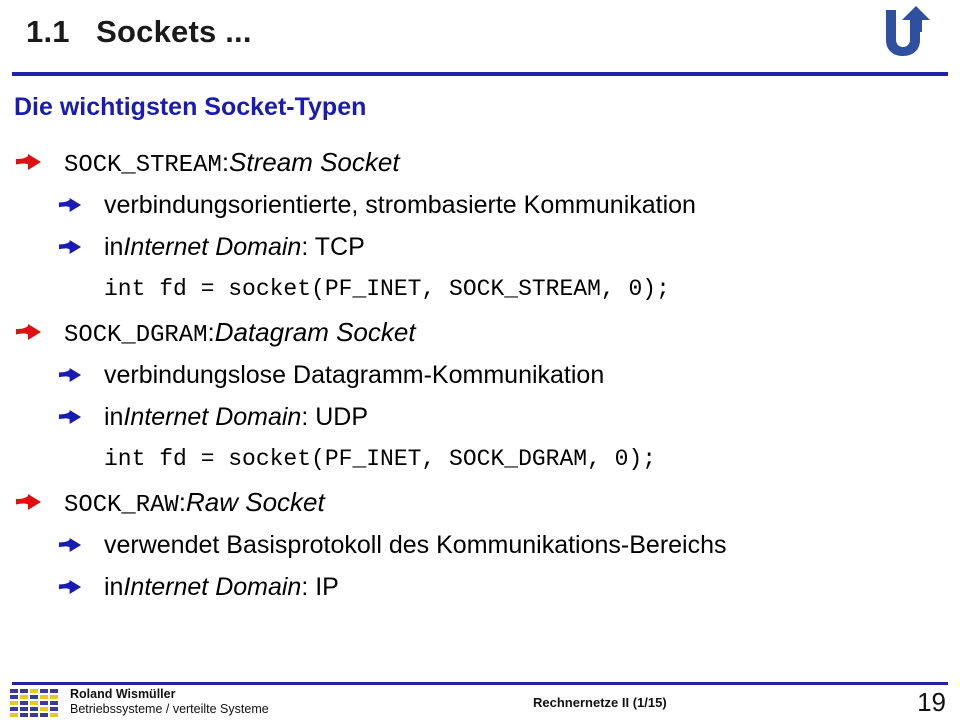  What do you see at coordinates (480, 587) in the screenshot?
I see `list-item: in Internet Domain: IP` at bounding box center [480, 587].